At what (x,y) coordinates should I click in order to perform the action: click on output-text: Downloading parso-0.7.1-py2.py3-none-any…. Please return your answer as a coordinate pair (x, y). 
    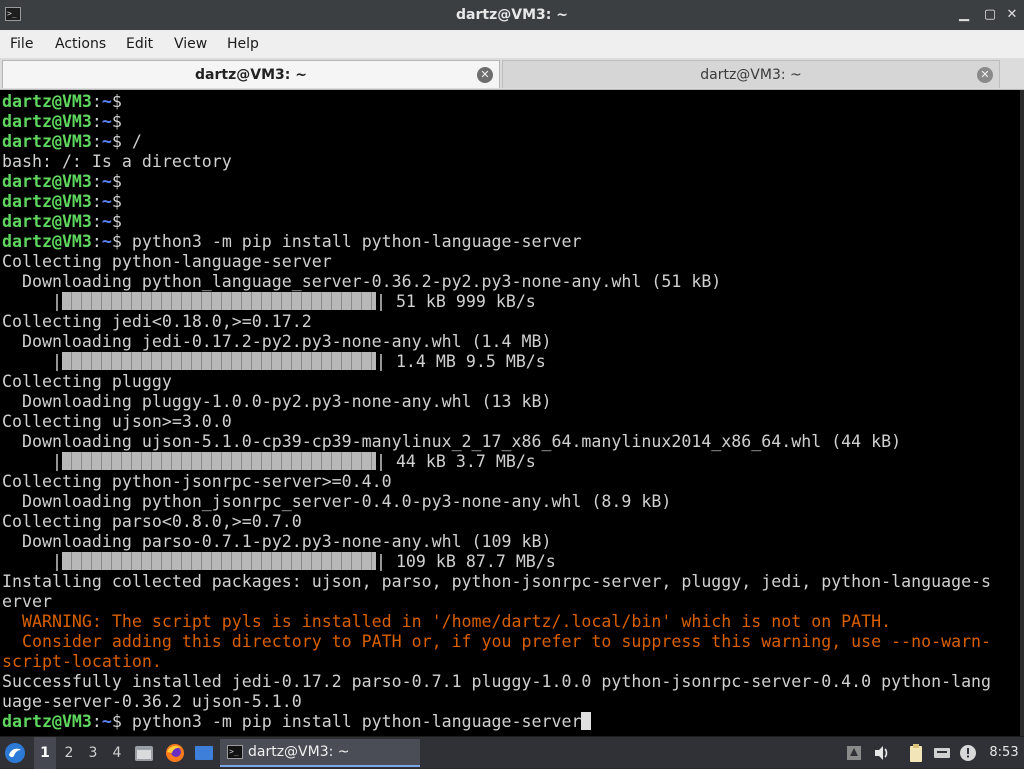
    Looking at the image, I should click on (277, 541).